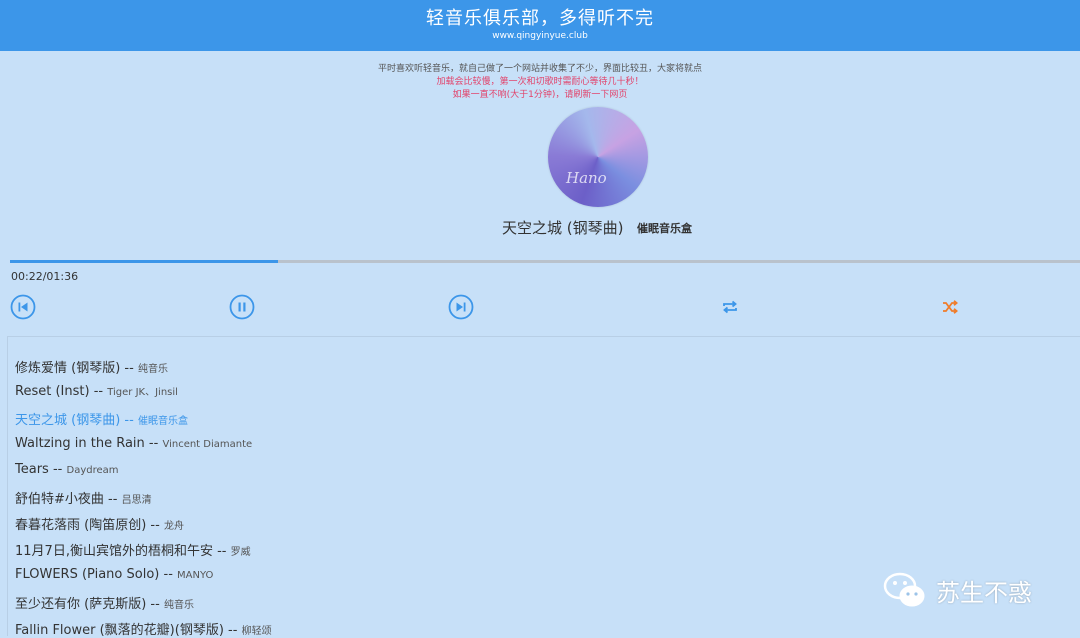 The width and height of the screenshot is (1080, 638). What do you see at coordinates (87, 574) in the screenshot?
I see `playlist-item-title: FLOWERS (Piano Solo)` at bounding box center [87, 574].